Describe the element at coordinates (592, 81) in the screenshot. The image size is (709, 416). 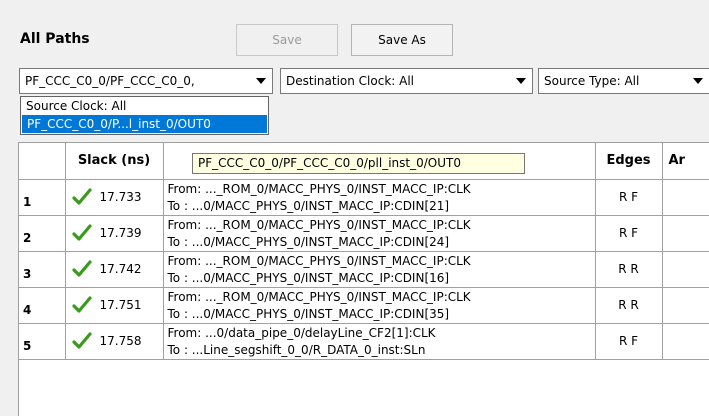
I see `source-type-value: Source Type: All` at that location.